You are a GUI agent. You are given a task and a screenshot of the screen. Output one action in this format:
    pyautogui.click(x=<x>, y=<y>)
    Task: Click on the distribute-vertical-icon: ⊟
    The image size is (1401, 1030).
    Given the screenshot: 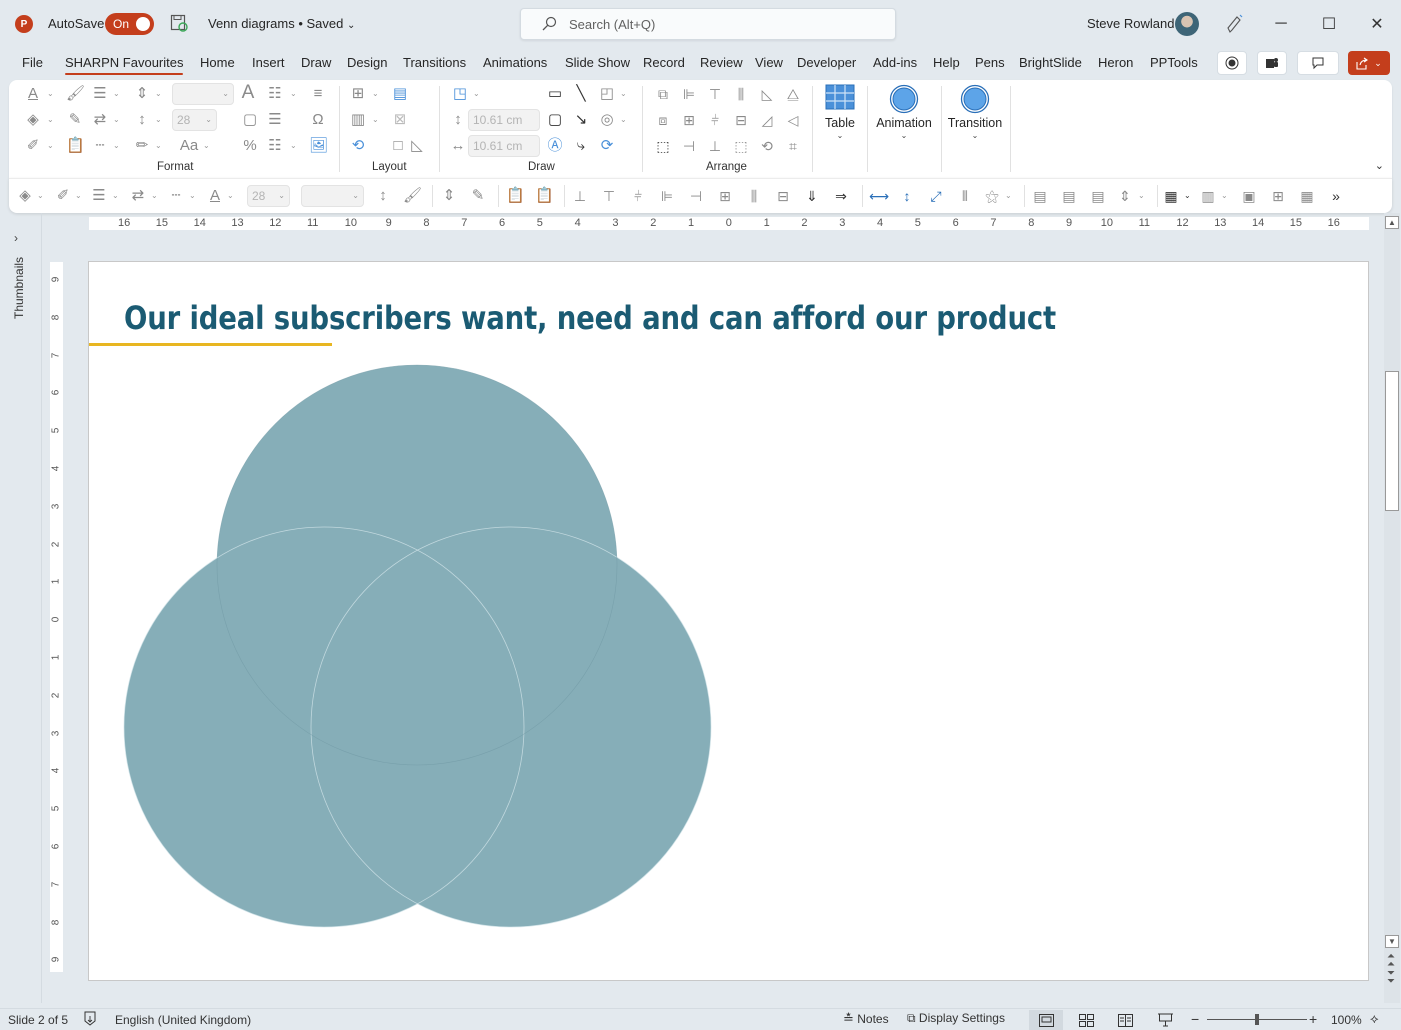 What is the action you would take?
    pyautogui.click(x=783, y=196)
    